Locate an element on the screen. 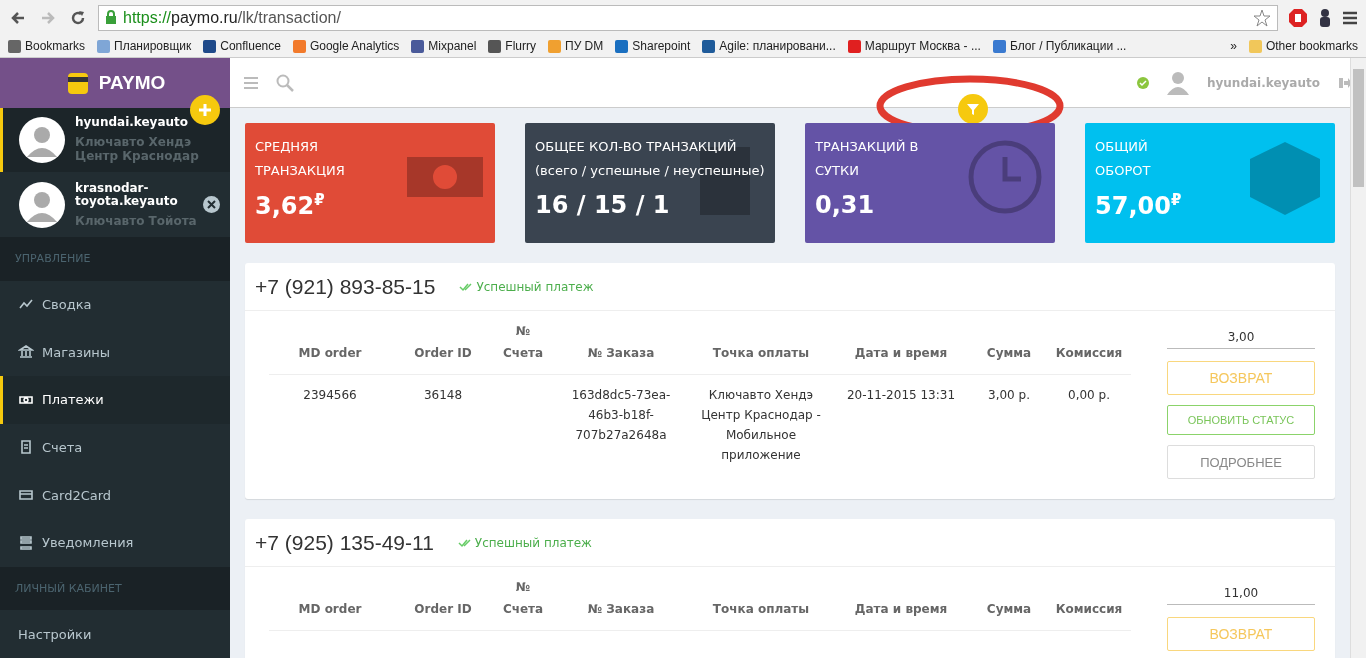  logo-text: PAYMO is located at coordinates (132, 82).